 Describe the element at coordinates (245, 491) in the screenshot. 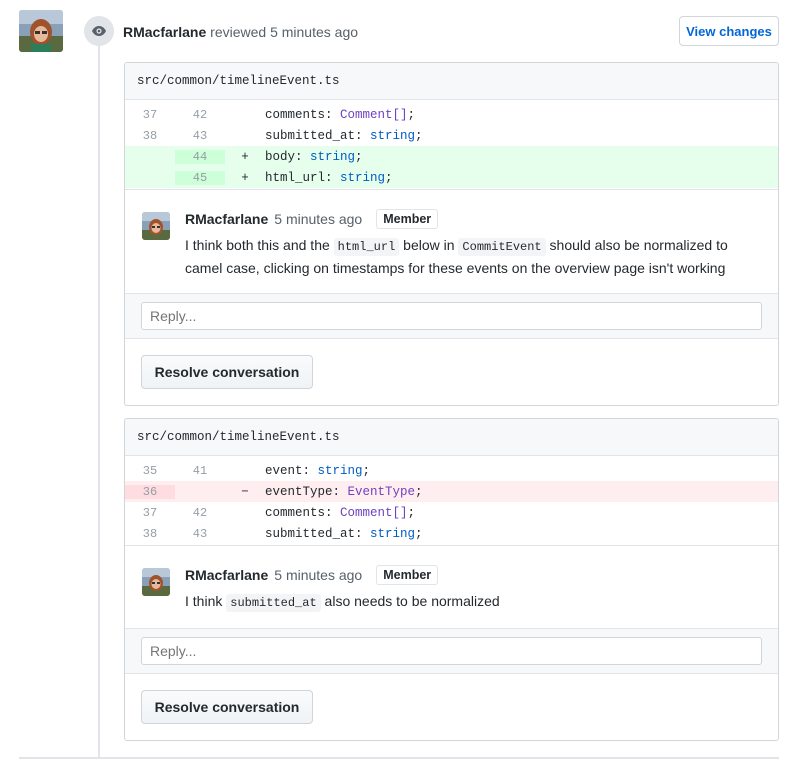

I see `diff-sign: −` at that location.